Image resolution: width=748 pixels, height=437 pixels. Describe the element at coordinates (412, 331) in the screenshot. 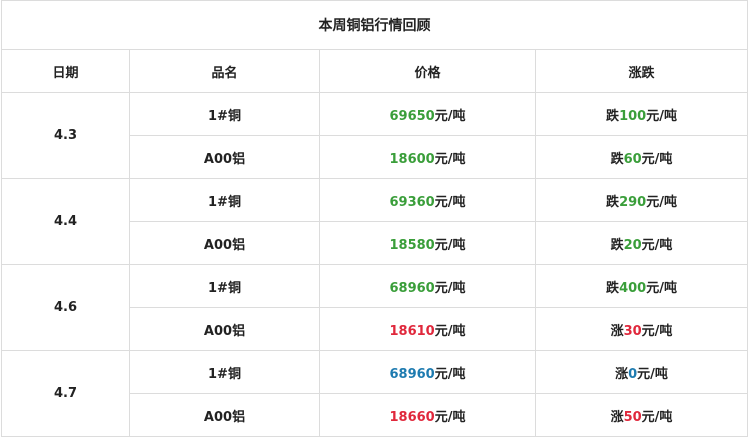

I see `price-value: 18610` at that location.